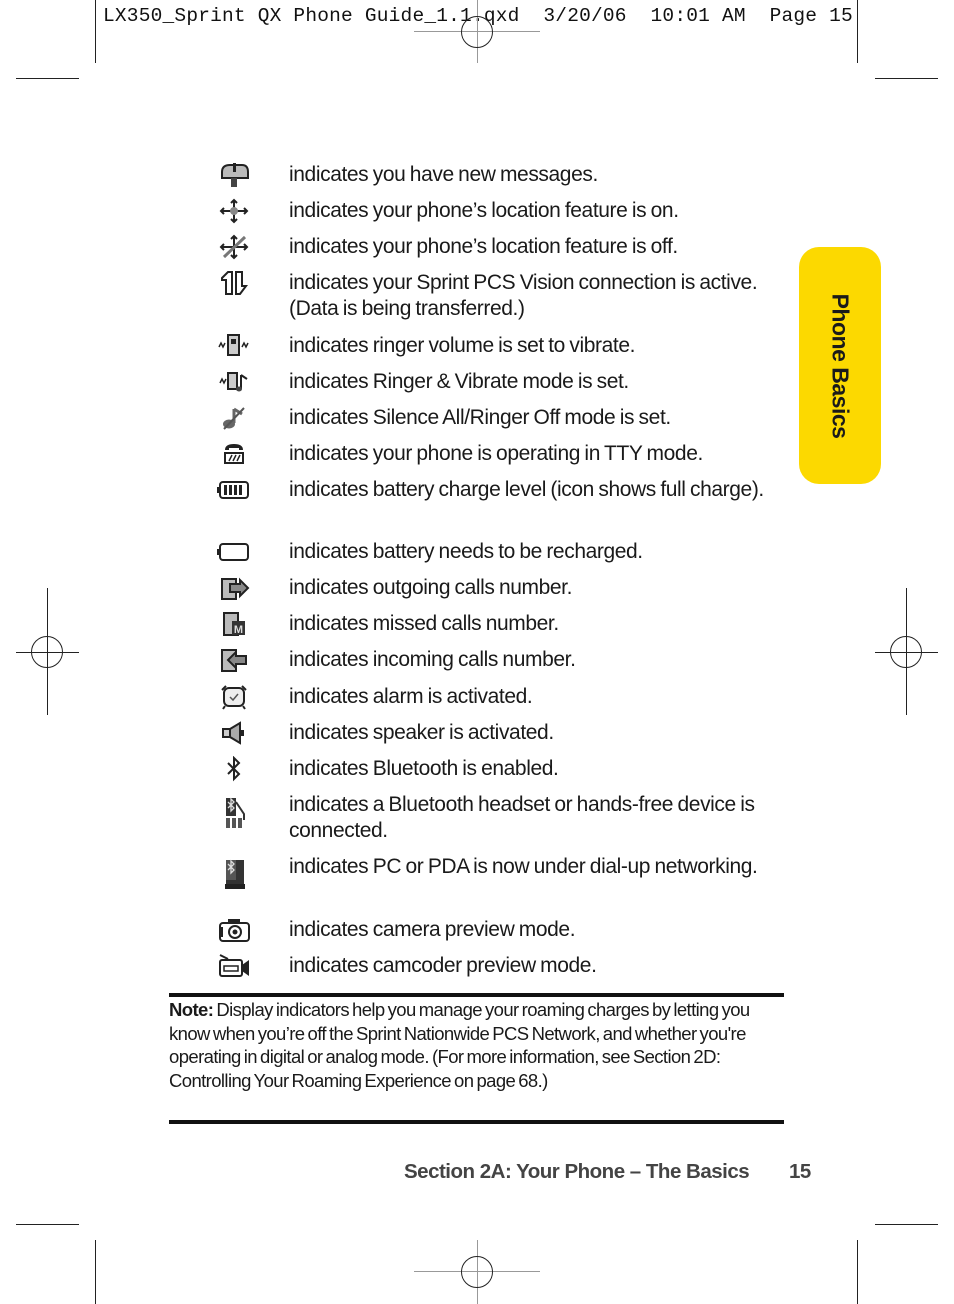  I want to click on speaker-icon, so click(234, 735).